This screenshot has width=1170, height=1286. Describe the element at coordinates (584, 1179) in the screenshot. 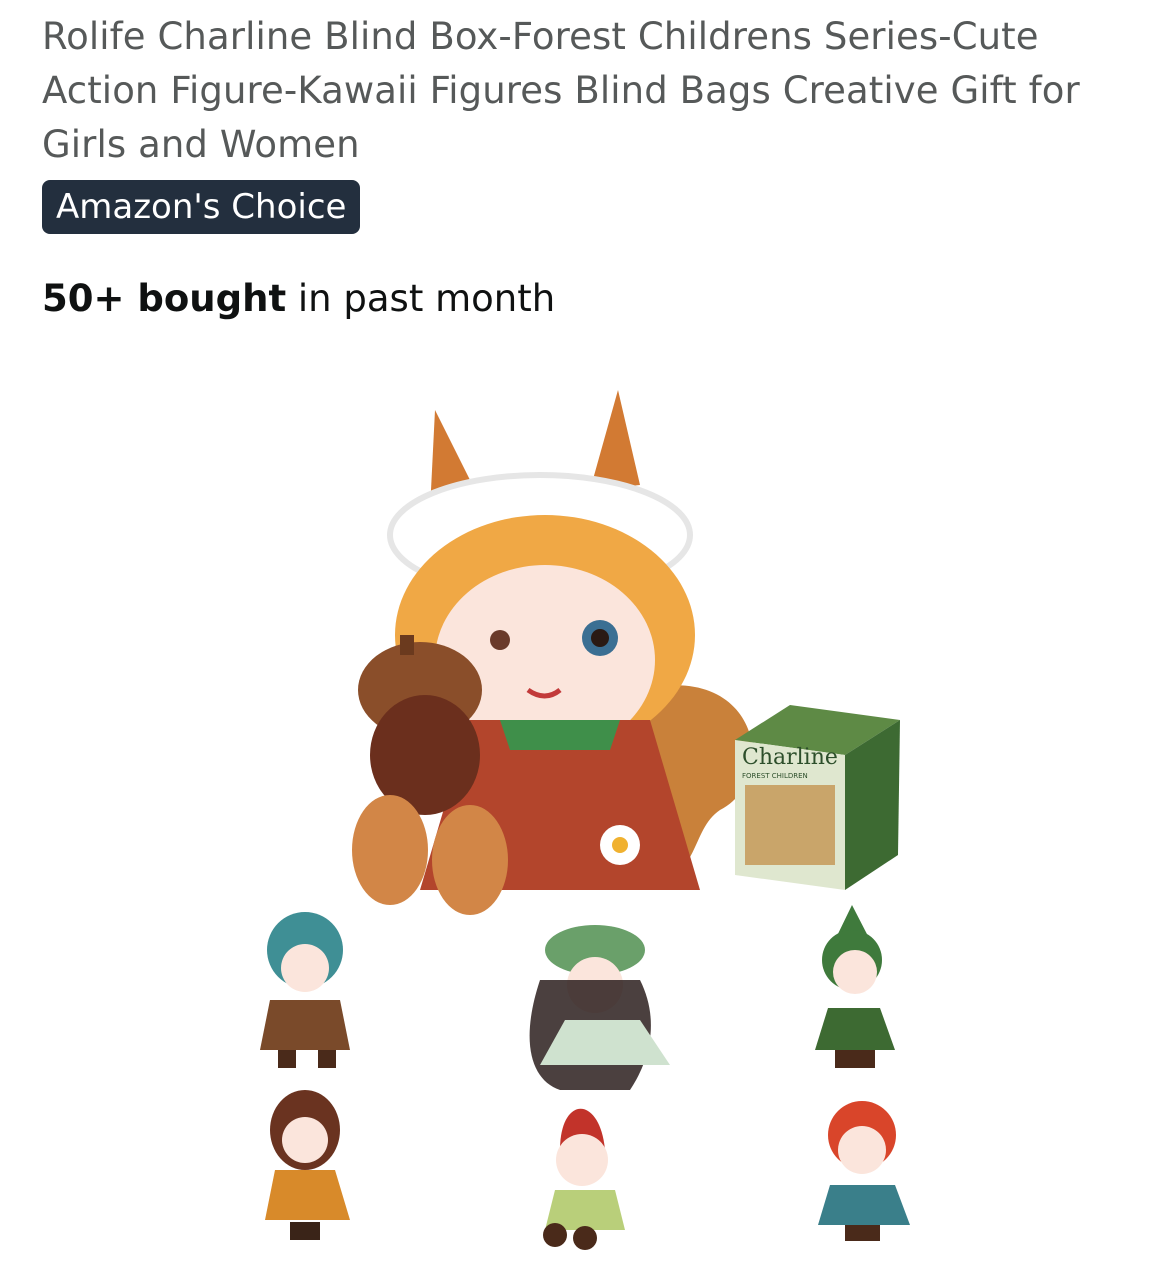

I see `figure-mushroom-hat` at that location.